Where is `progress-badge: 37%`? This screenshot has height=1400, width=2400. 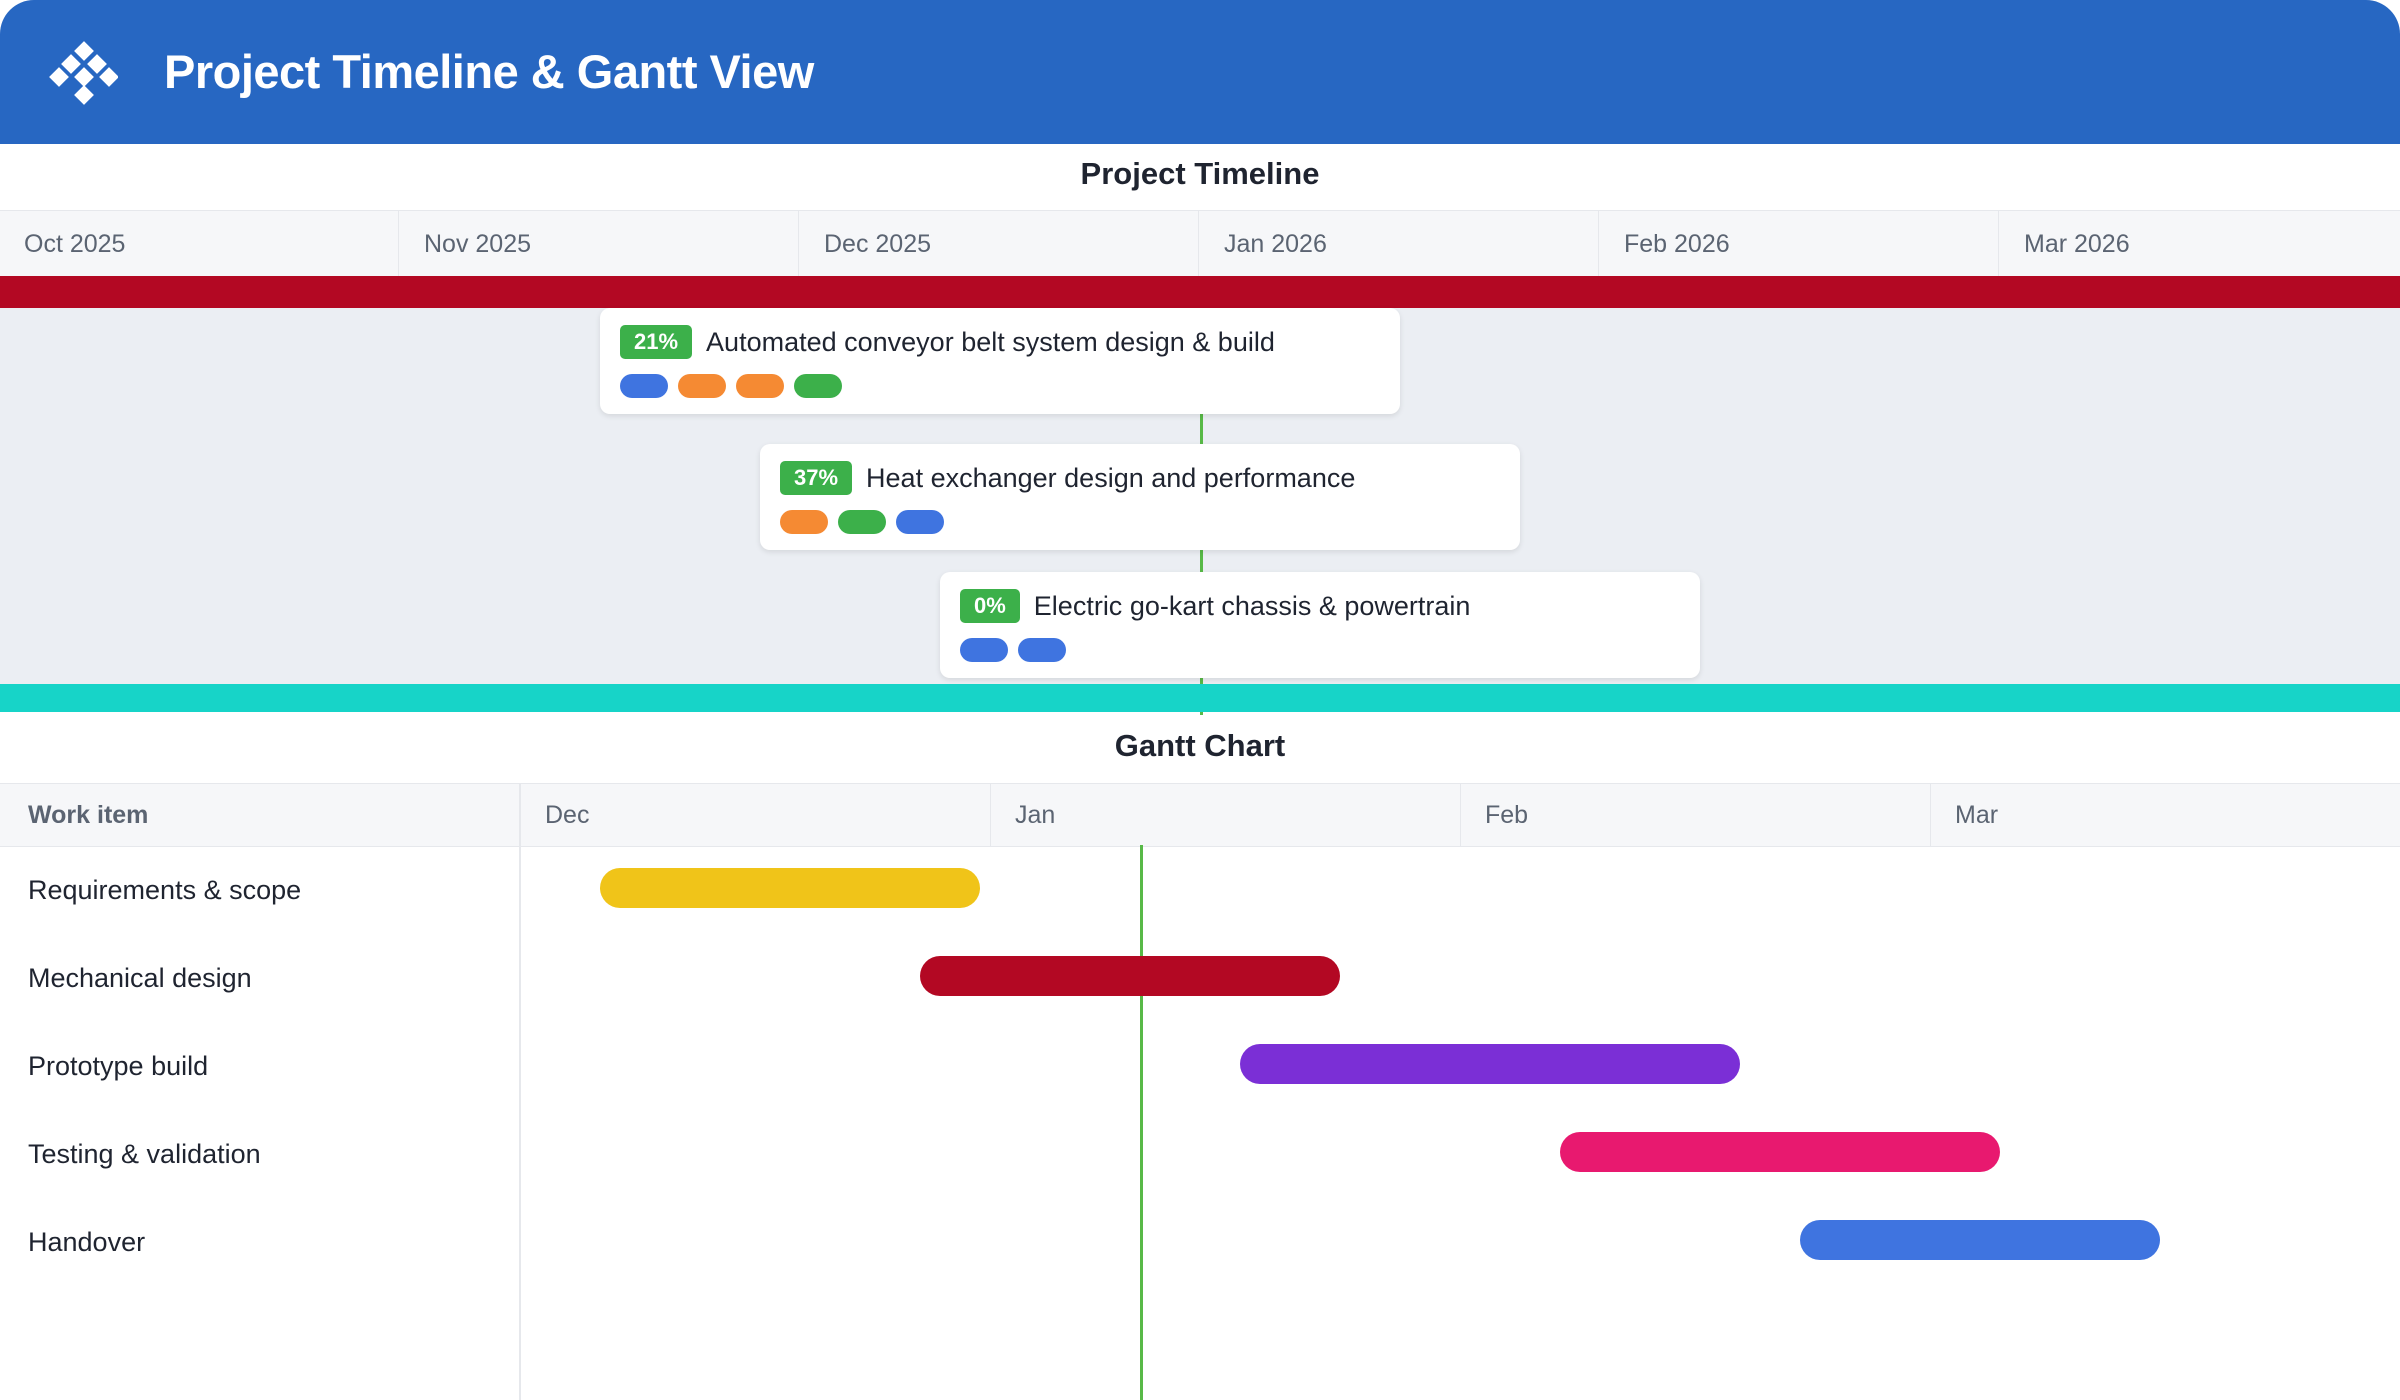
progress-badge: 37% is located at coordinates (816, 478).